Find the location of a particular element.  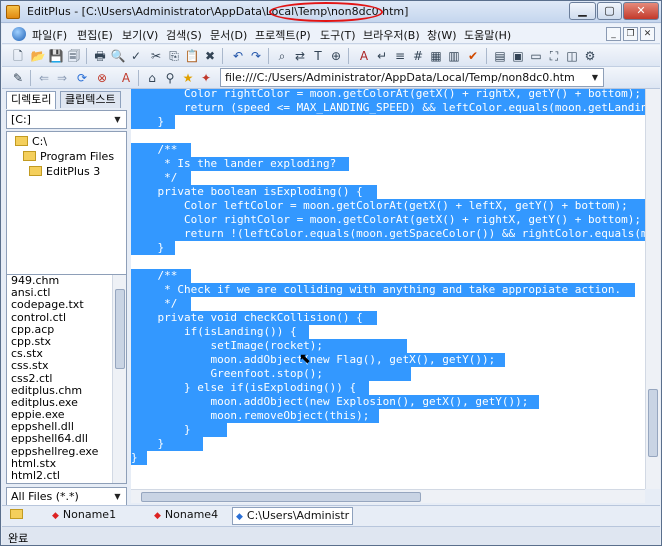

list-item: 949.chm is located at coordinates (66, 281).